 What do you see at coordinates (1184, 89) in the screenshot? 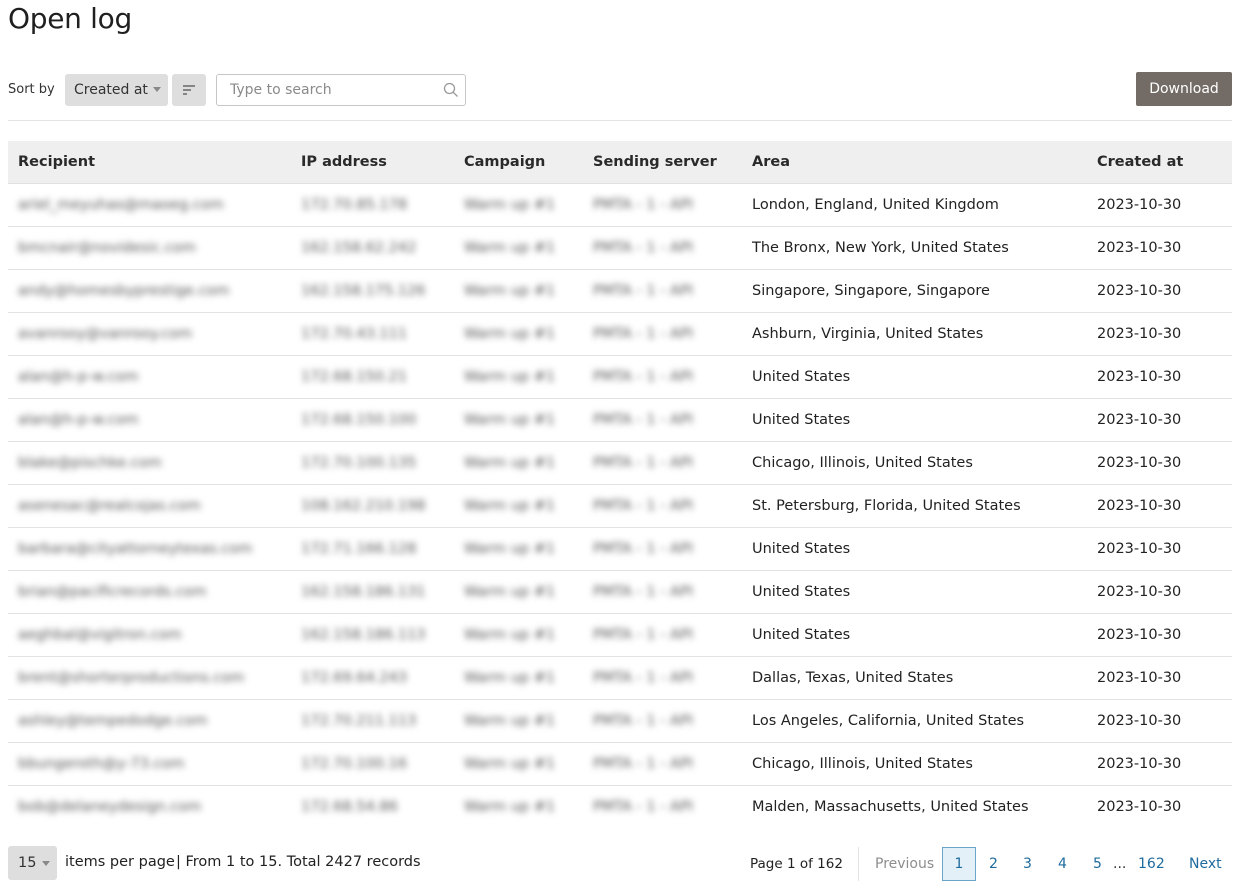
I see `download-button: Download` at bounding box center [1184, 89].